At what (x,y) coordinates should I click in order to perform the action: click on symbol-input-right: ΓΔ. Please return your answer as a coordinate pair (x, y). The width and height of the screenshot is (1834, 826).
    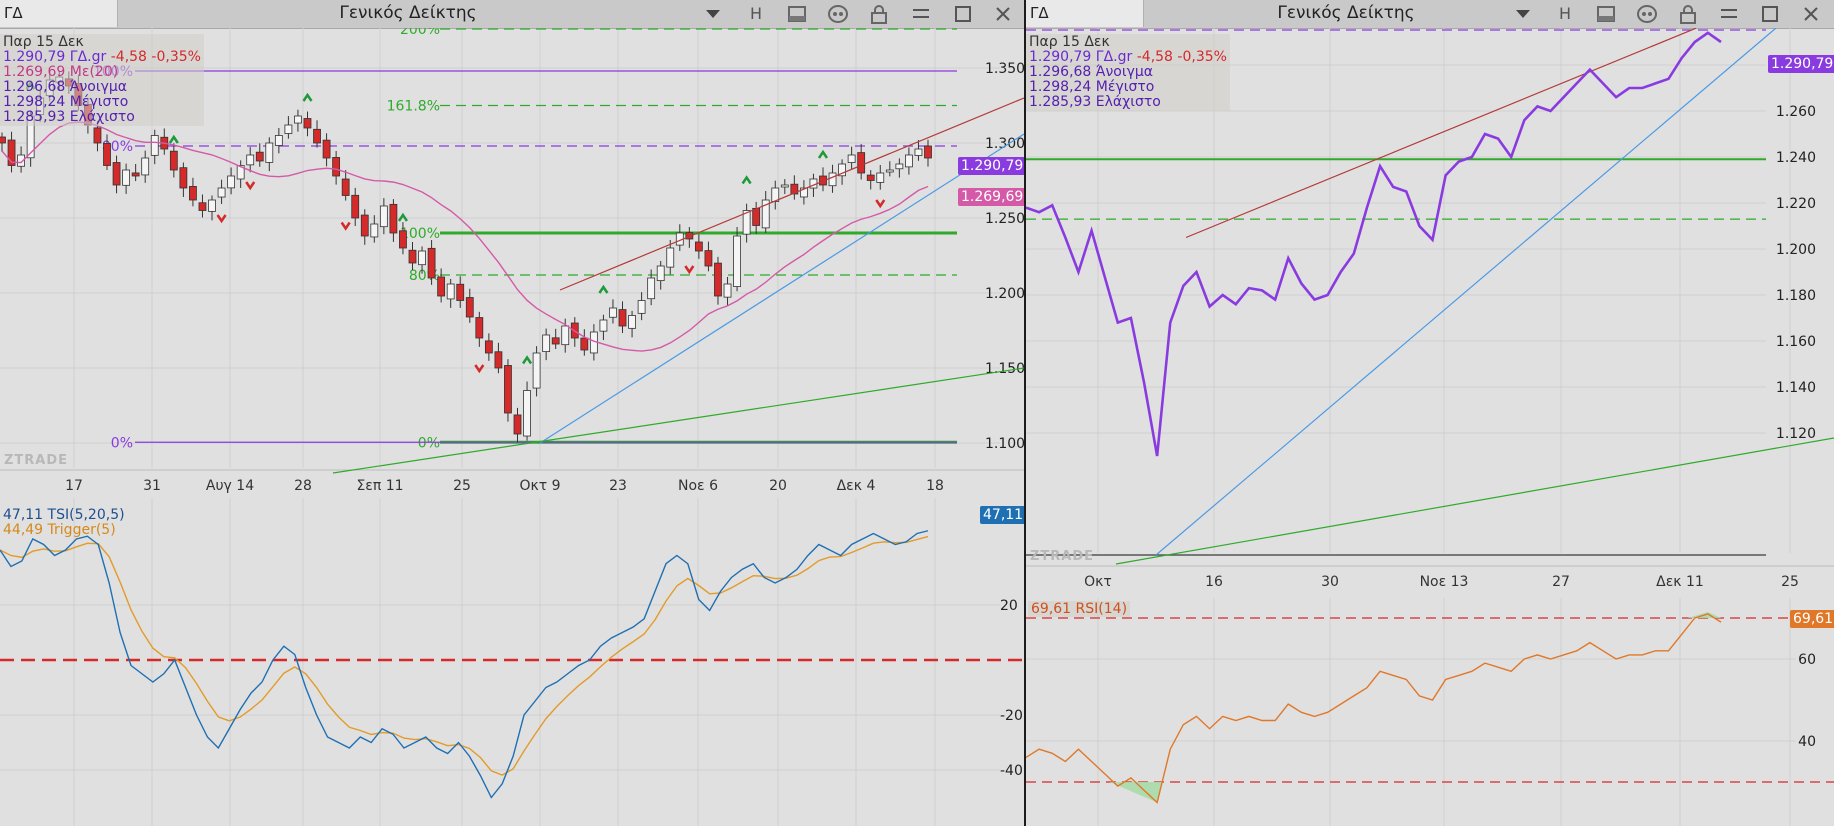
    Looking at the image, I should click on (1085, 13).